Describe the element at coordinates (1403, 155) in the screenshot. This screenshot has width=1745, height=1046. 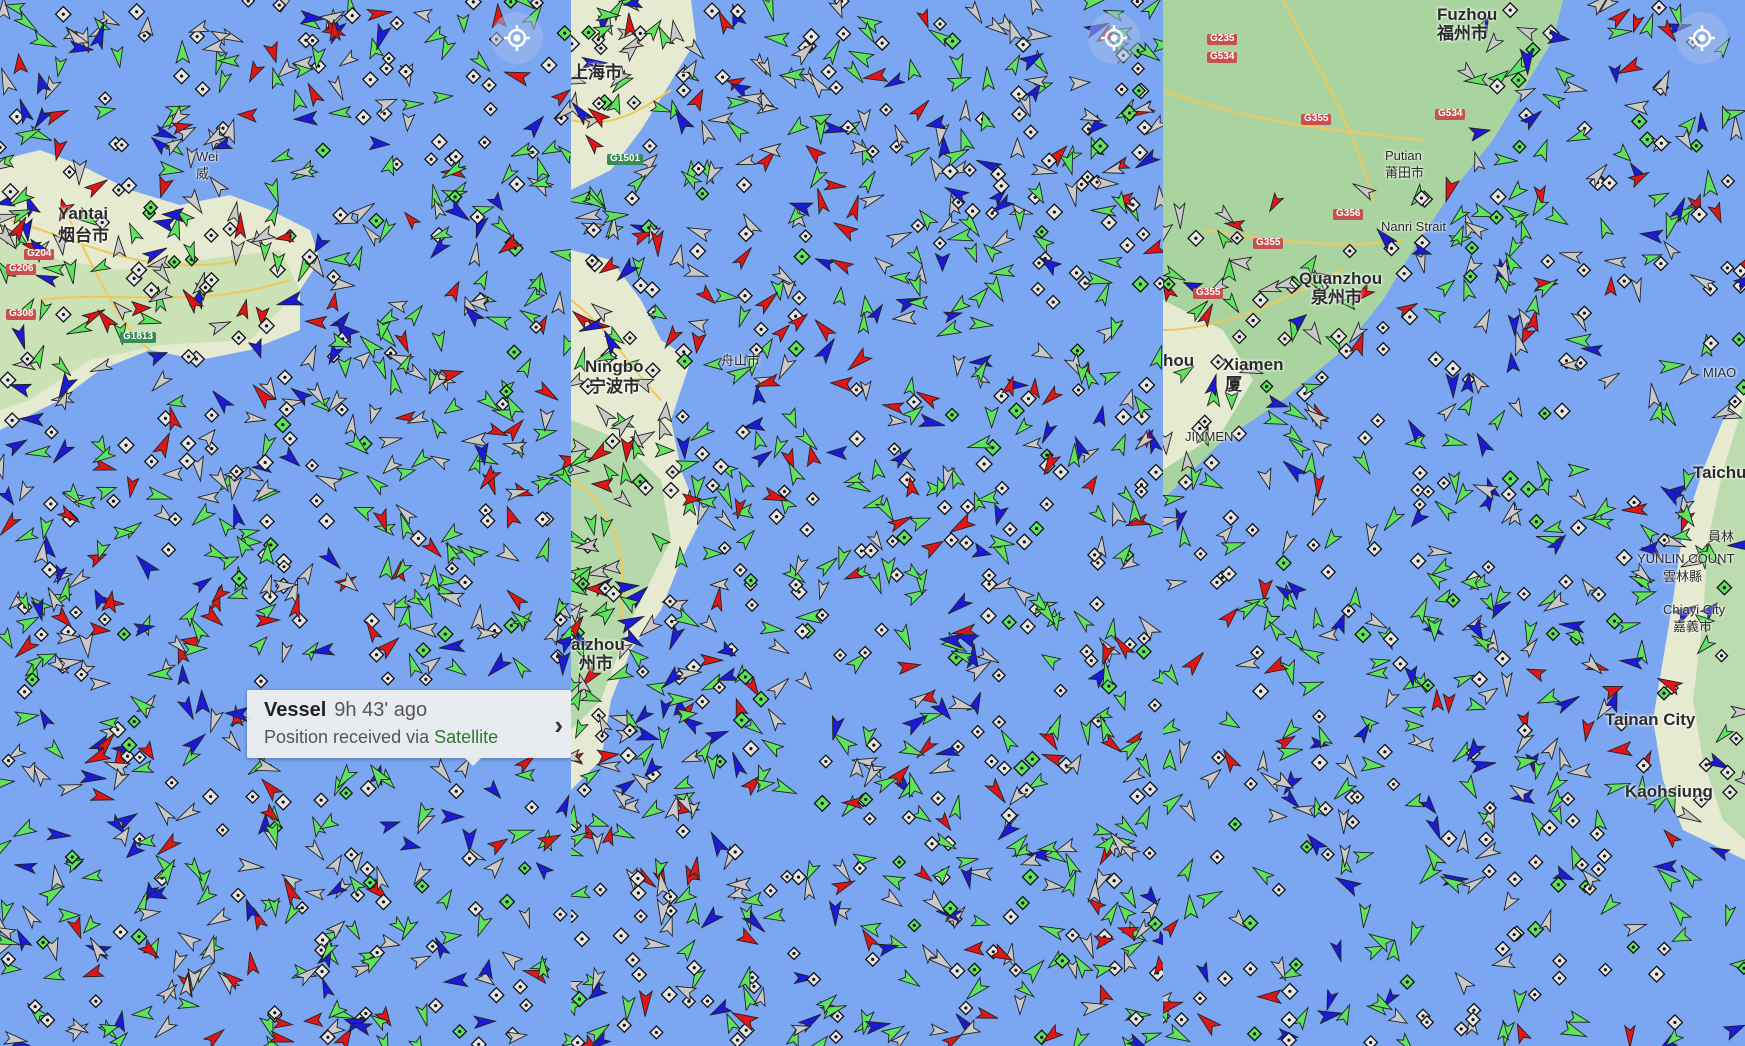
I see `label-putian-en: Putian` at that location.